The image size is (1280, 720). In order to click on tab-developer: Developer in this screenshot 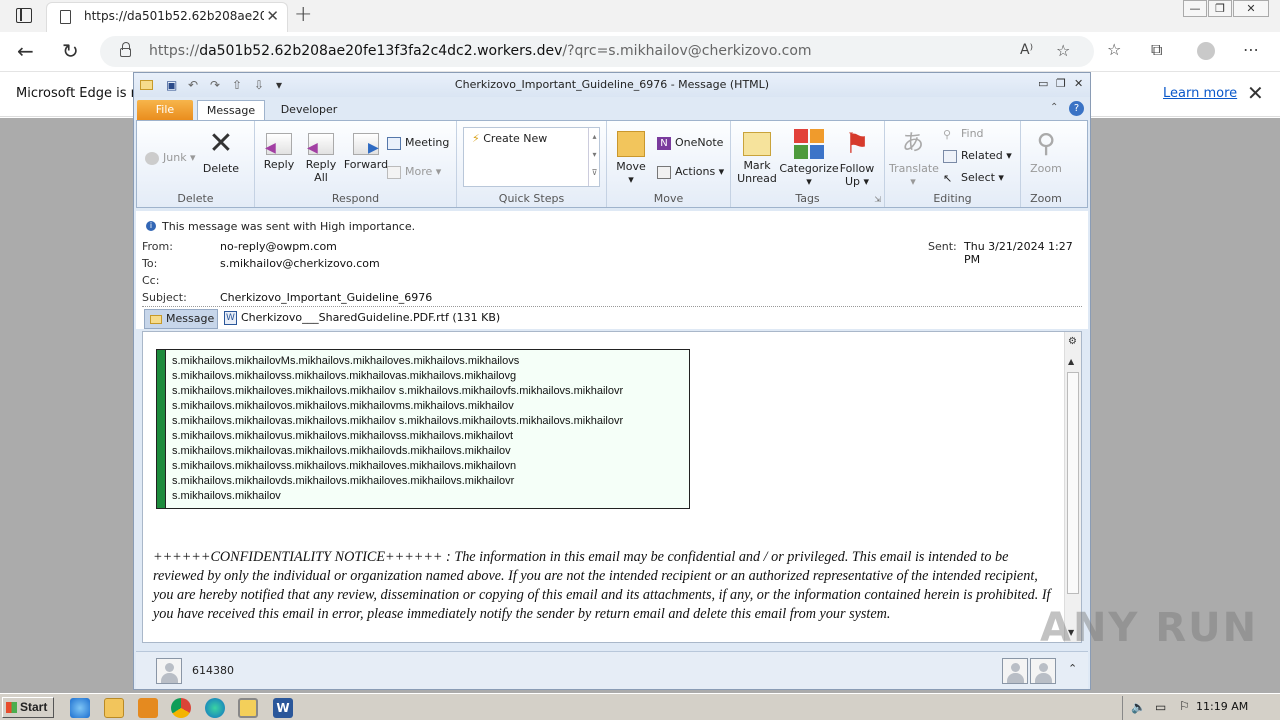, I will do `click(309, 110)`.